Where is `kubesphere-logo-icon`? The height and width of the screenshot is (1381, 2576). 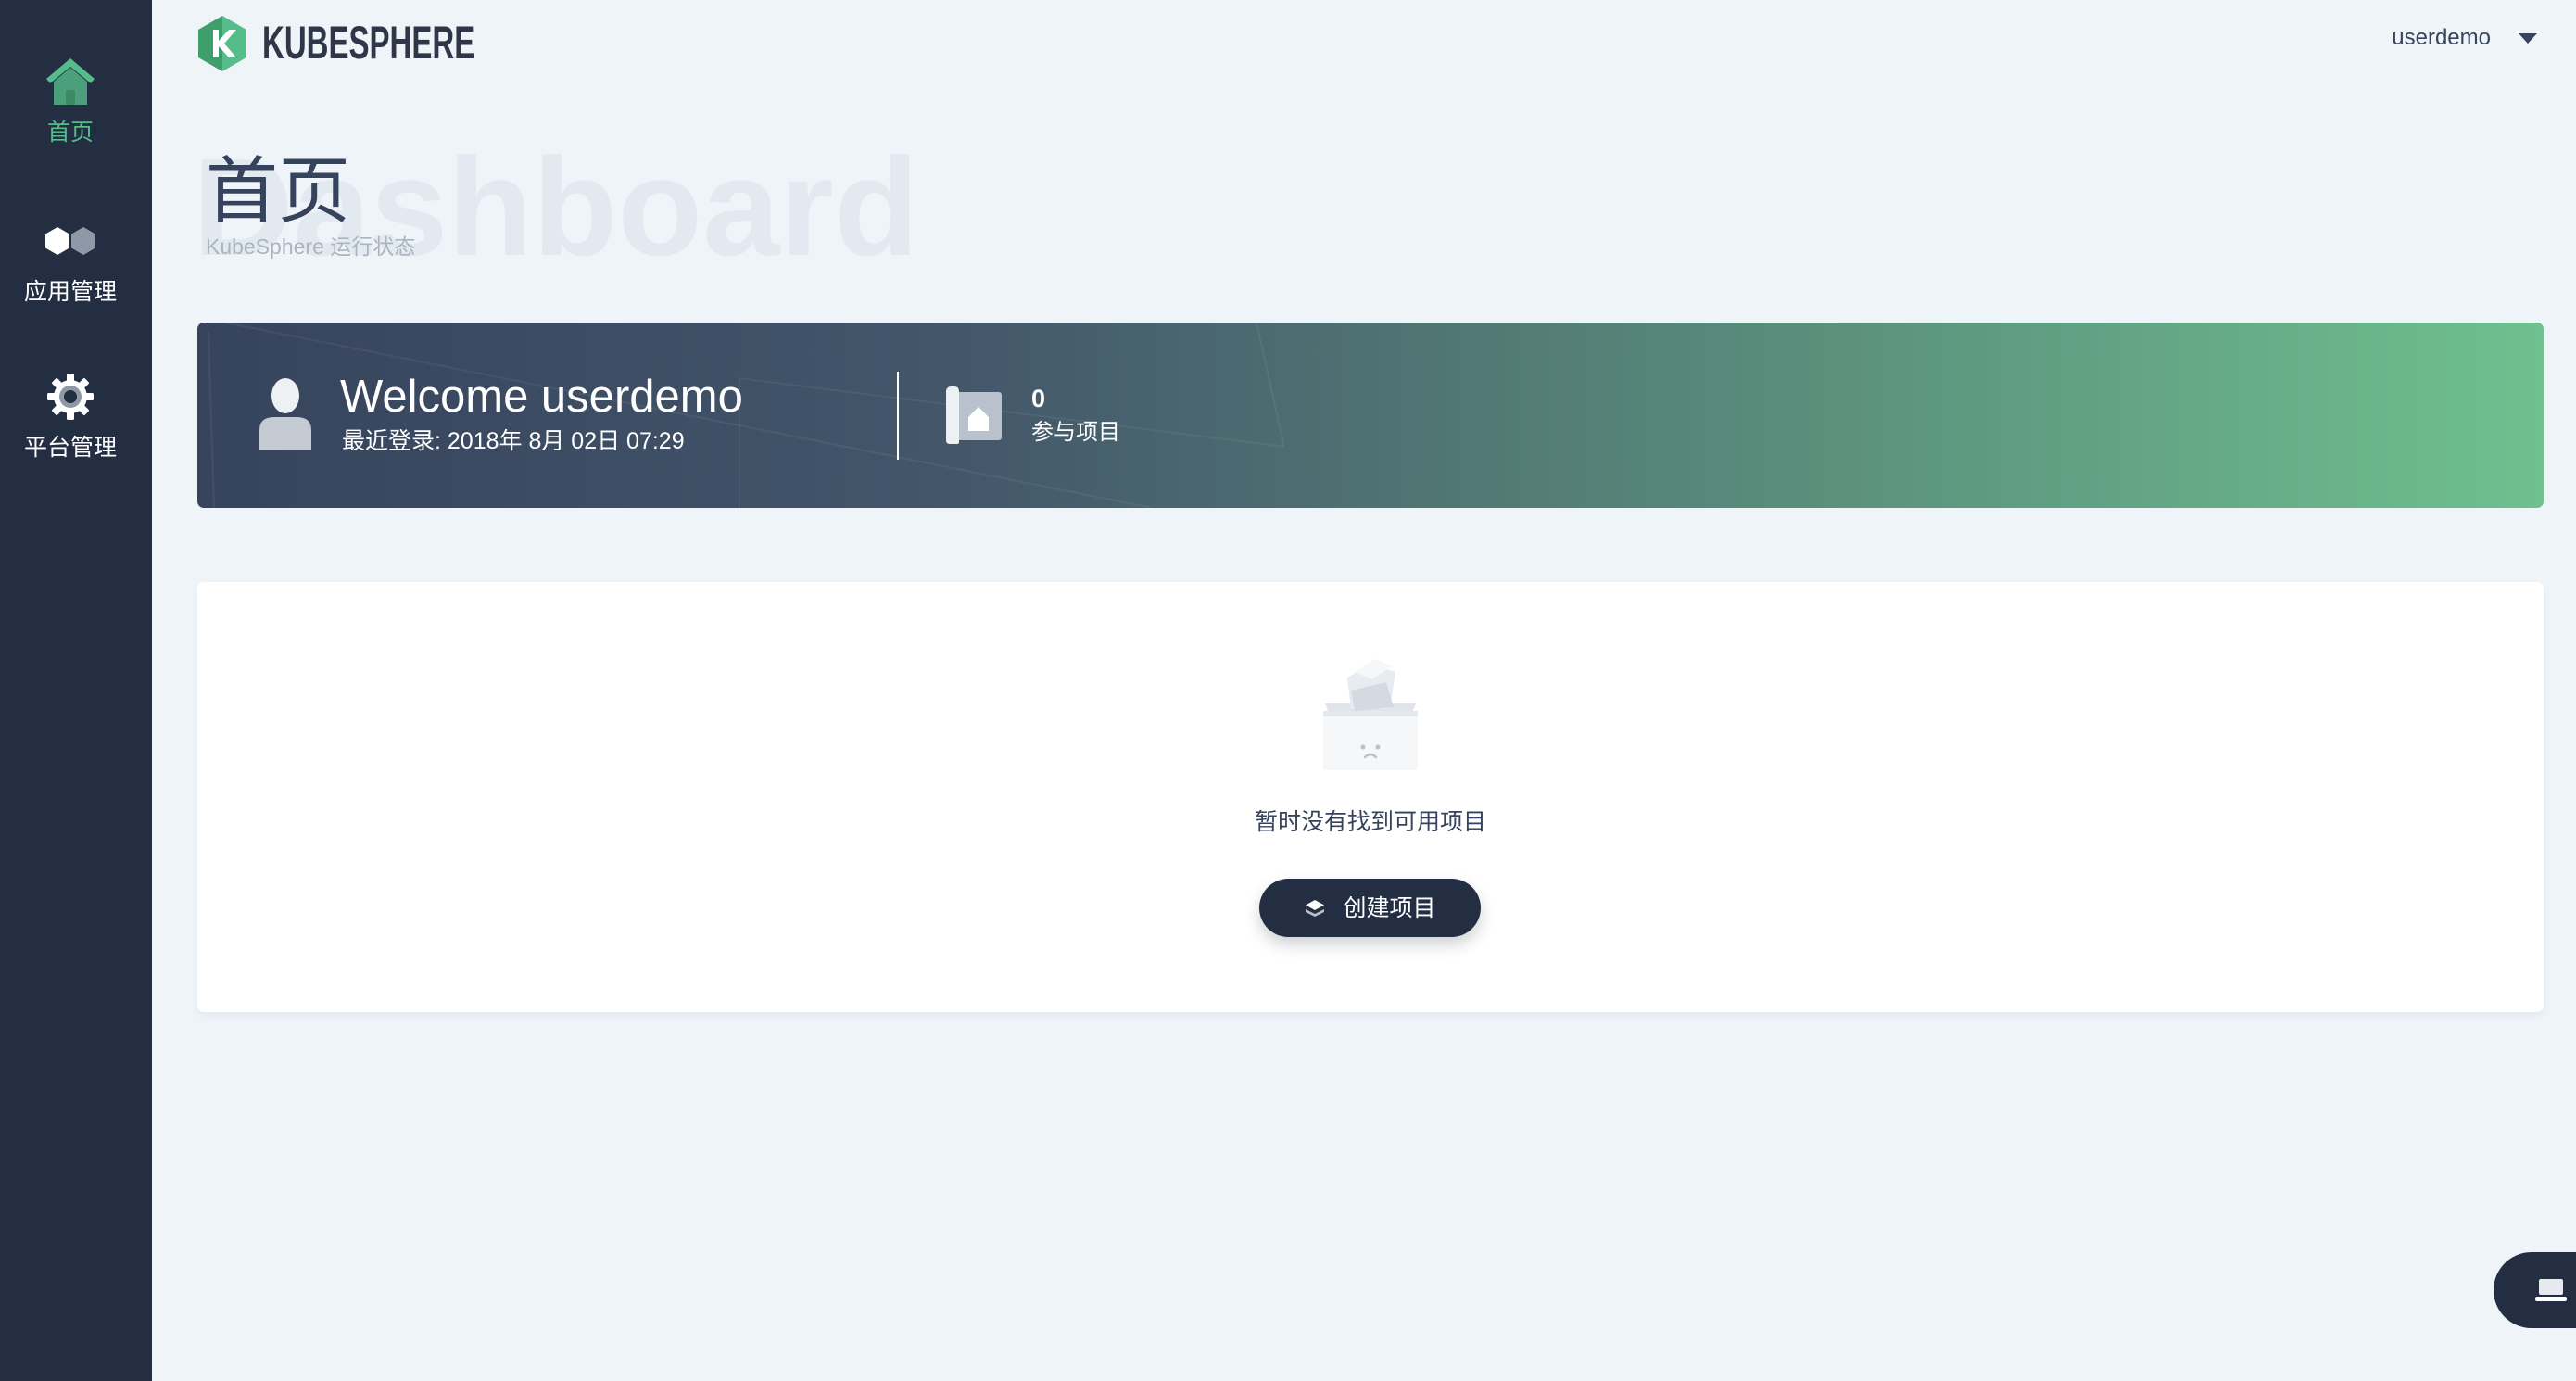 kubesphere-logo-icon is located at coordinates (222, 43).